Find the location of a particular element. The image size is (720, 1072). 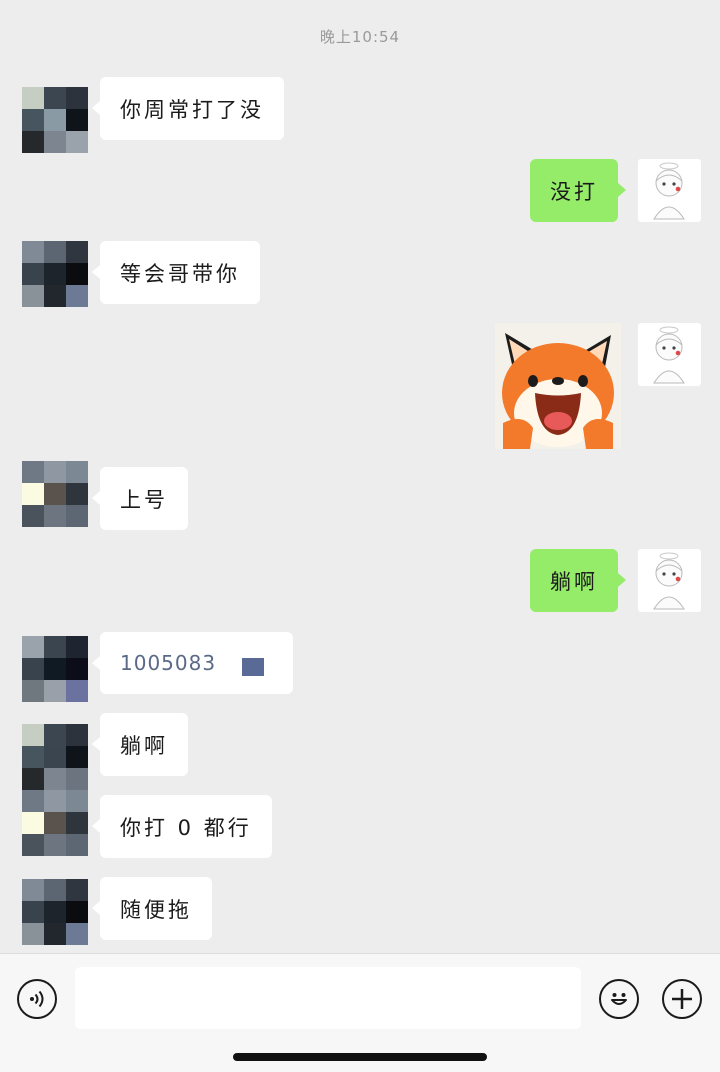

emoji-button is located at coordinates (619, 999).